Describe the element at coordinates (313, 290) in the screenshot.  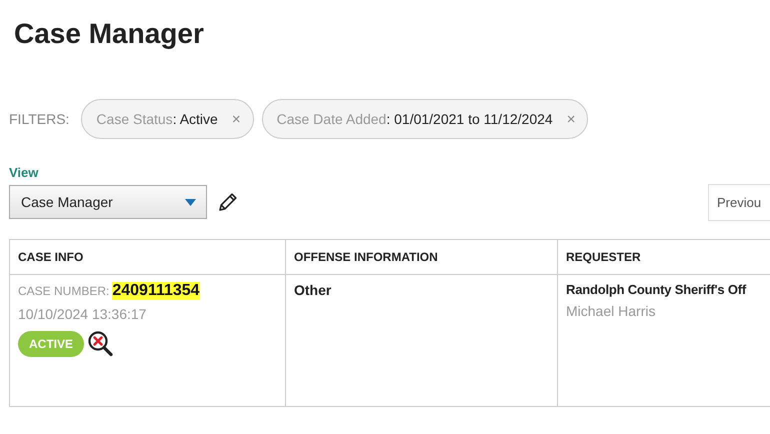
I see `offense-text: Other` at that location.